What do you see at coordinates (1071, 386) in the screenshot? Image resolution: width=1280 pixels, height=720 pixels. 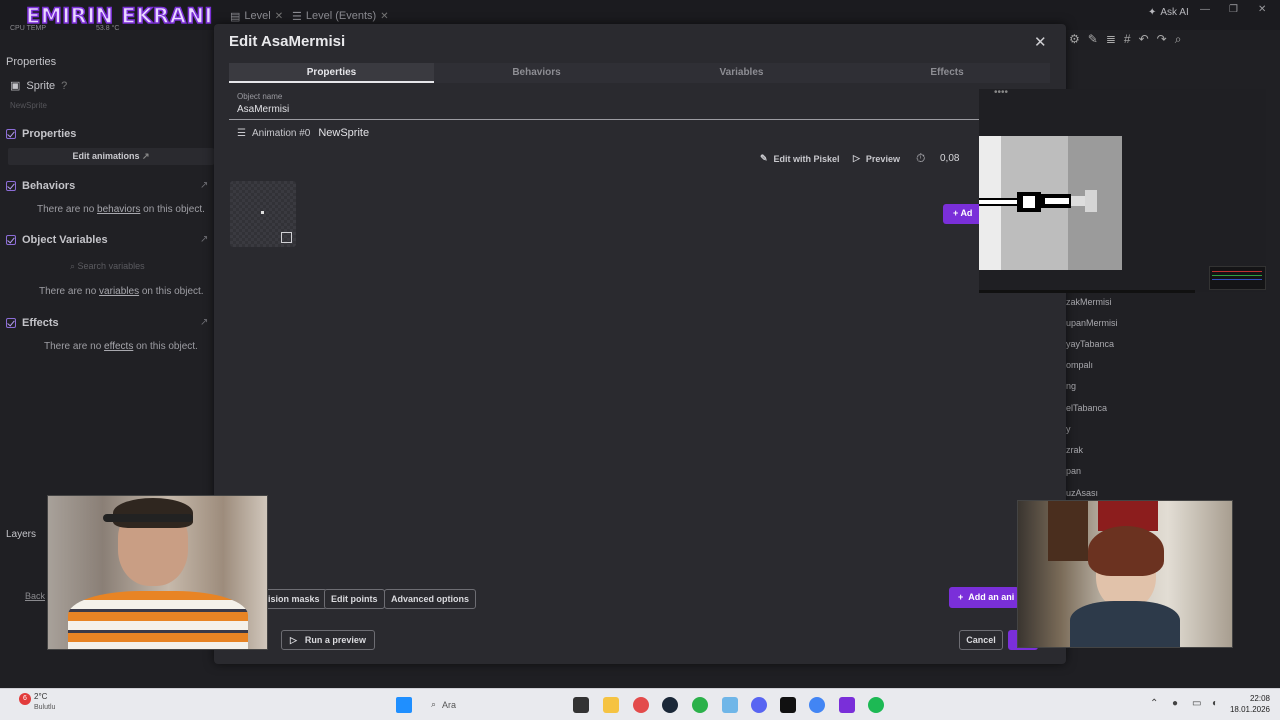 I see `object-list-item: ng` at bounding box center [1071, 386].